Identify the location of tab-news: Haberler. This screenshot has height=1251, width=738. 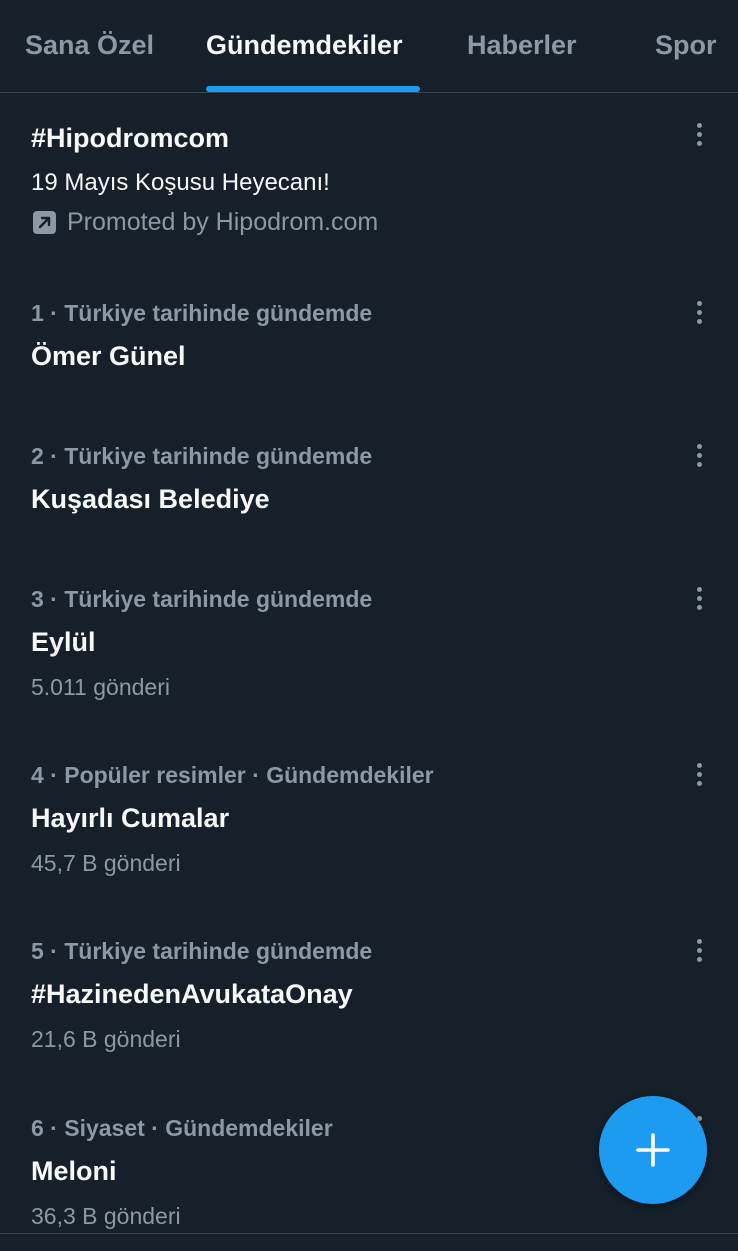
(522, 45).